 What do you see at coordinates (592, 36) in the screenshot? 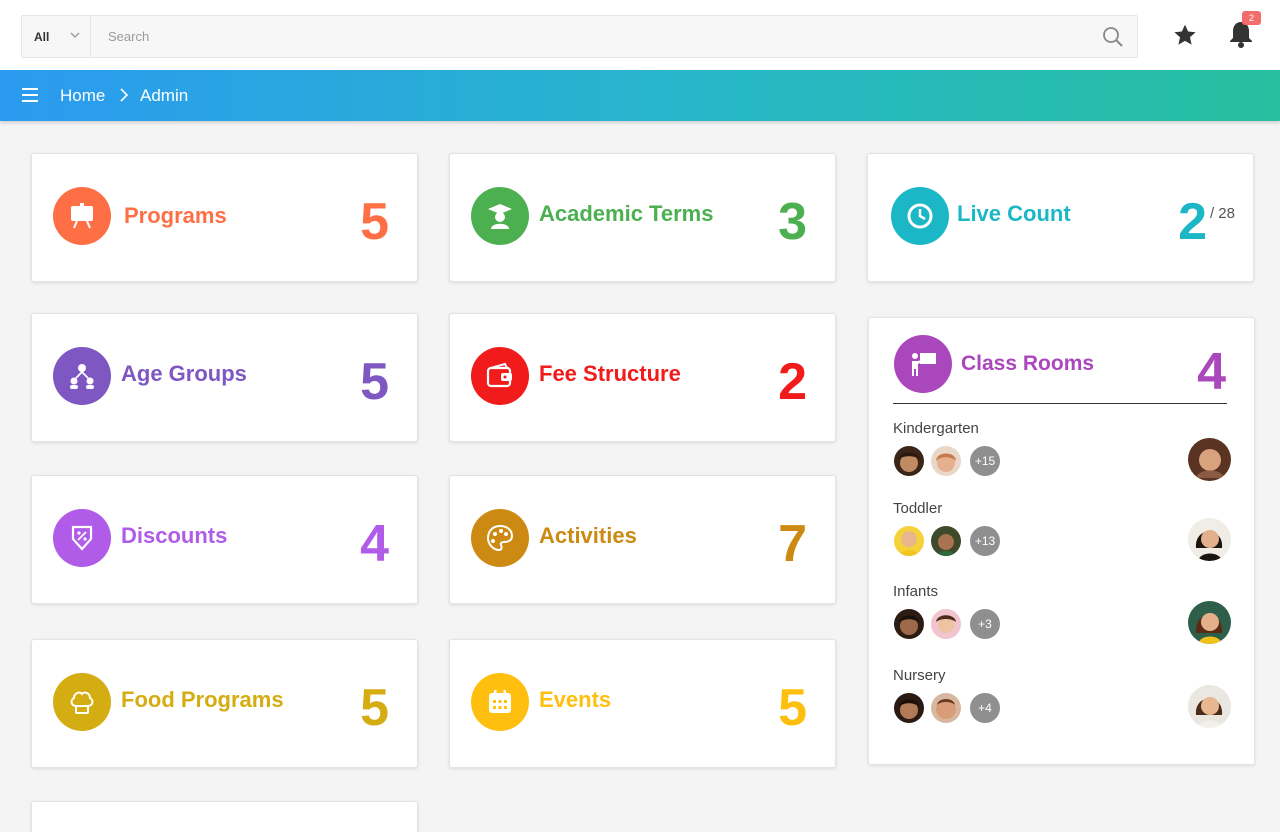
I see `search-input` at bounding box center [592, 36].